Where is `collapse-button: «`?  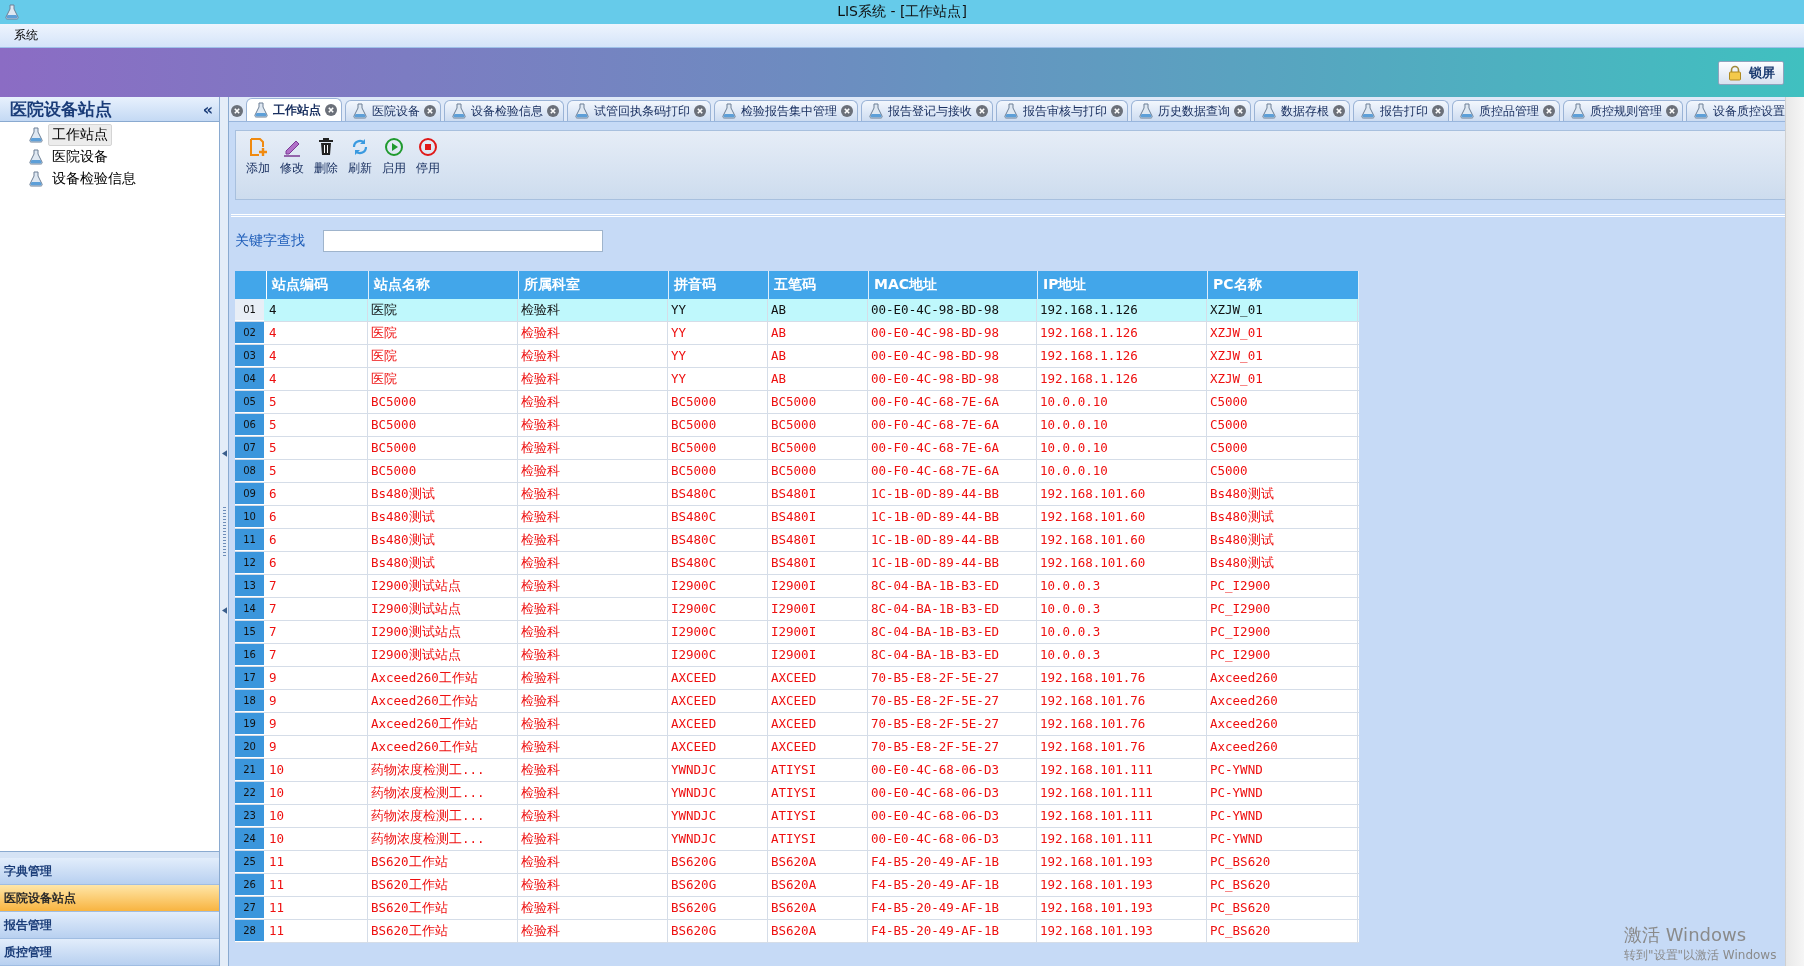
collapse-button: « is located at coordinates (207, 109).